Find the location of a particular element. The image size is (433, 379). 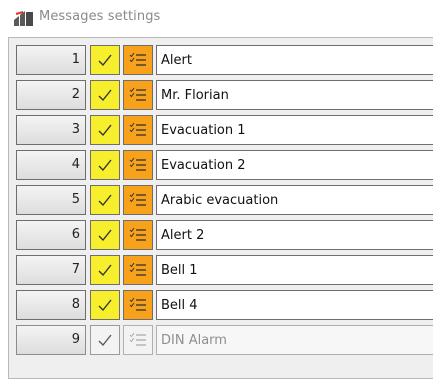

message-row: 3 Evacuation 1 is located at coordinates (224, 130).